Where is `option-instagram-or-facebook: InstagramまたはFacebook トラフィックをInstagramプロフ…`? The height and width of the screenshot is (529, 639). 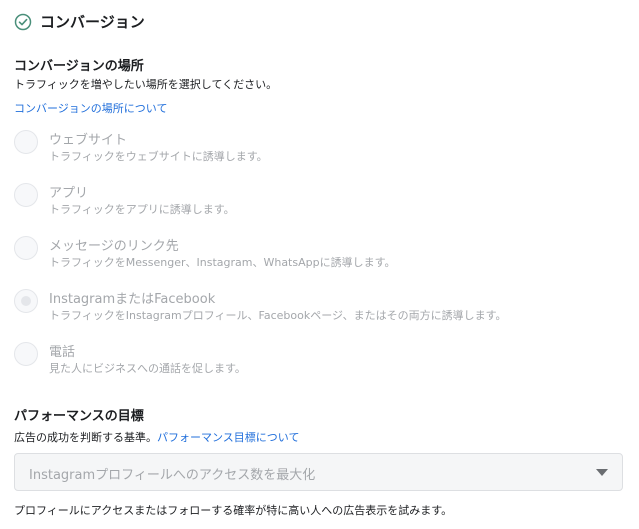
option-instagram-or-facebook: InstagramまたはFacebook トラフィックをInstagramプロフ… is located at coordinates (314, 310).